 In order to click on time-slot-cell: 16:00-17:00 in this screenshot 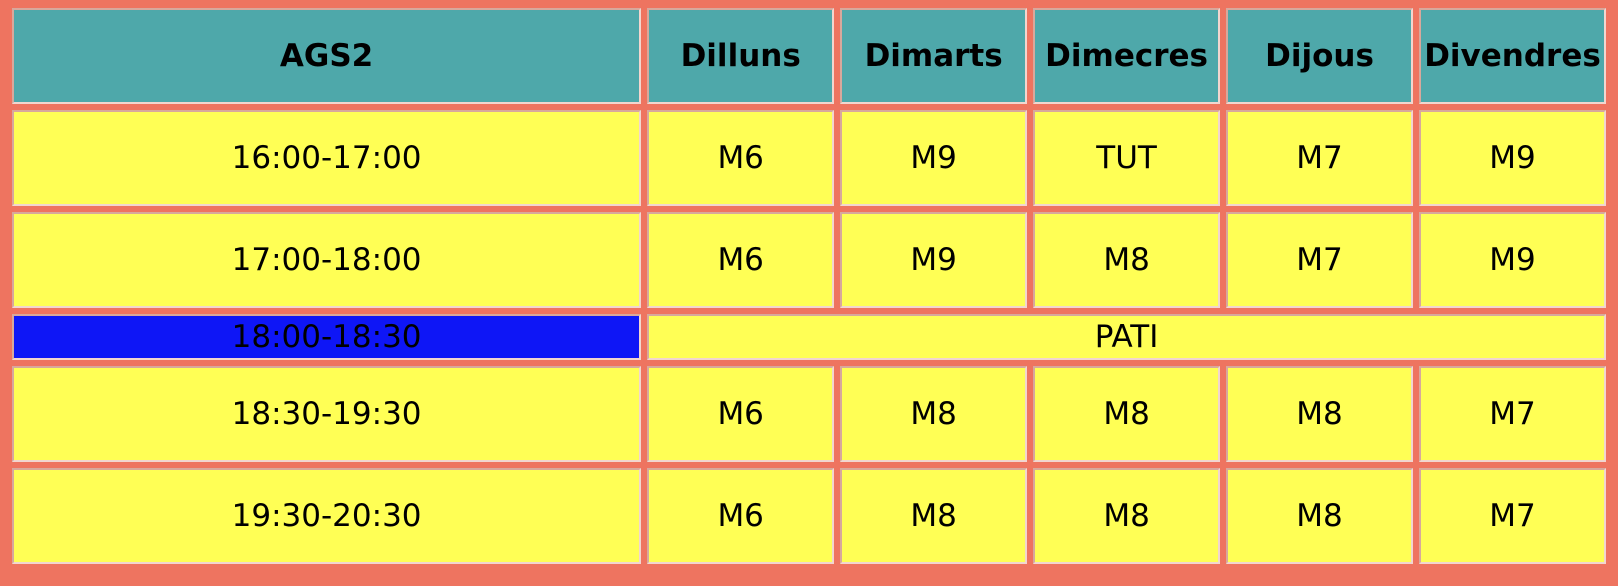, I will do `click(327, 158)`.